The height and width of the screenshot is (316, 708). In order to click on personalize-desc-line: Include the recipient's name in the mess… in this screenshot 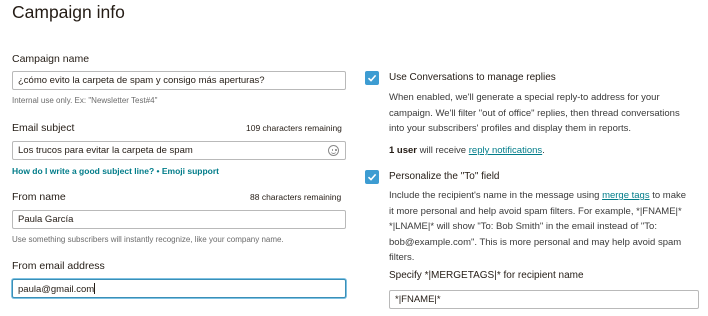, I will do `click(538, 195)`.